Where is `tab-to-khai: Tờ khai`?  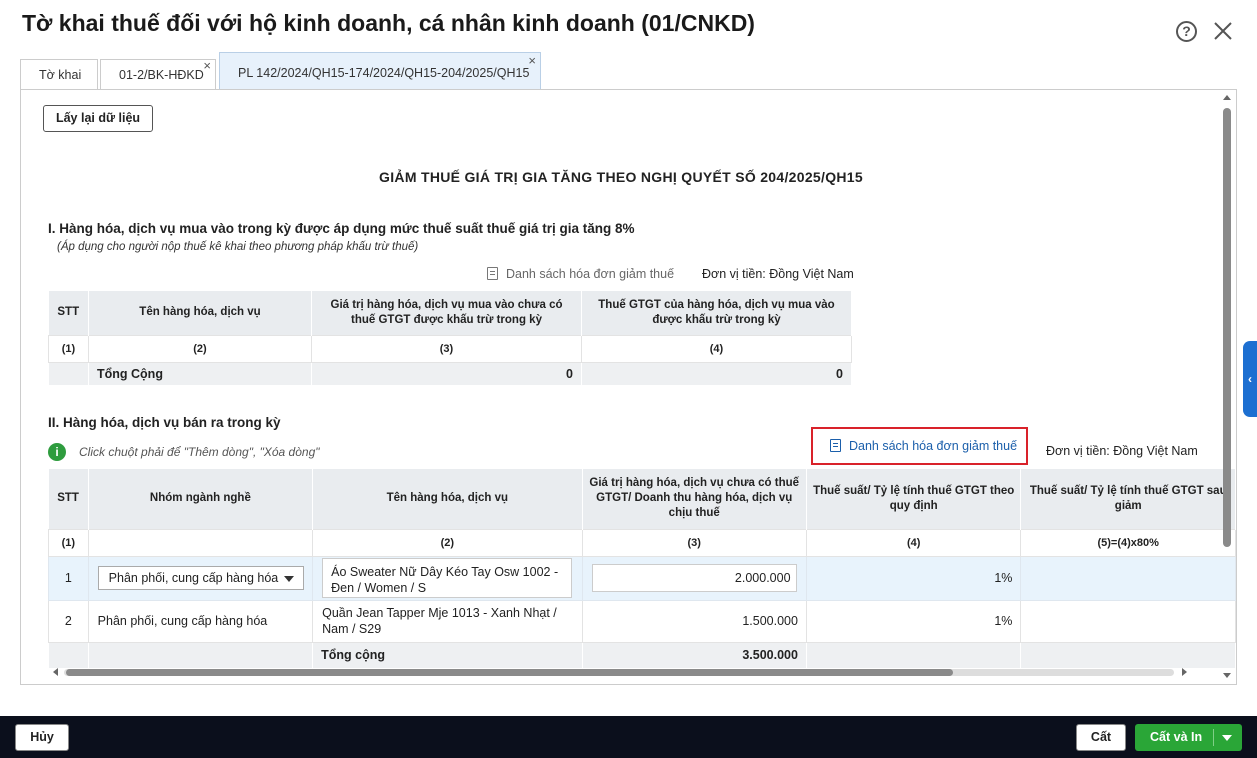 tab-to-khai: Tờ khai is located at coordinates (59, 74).